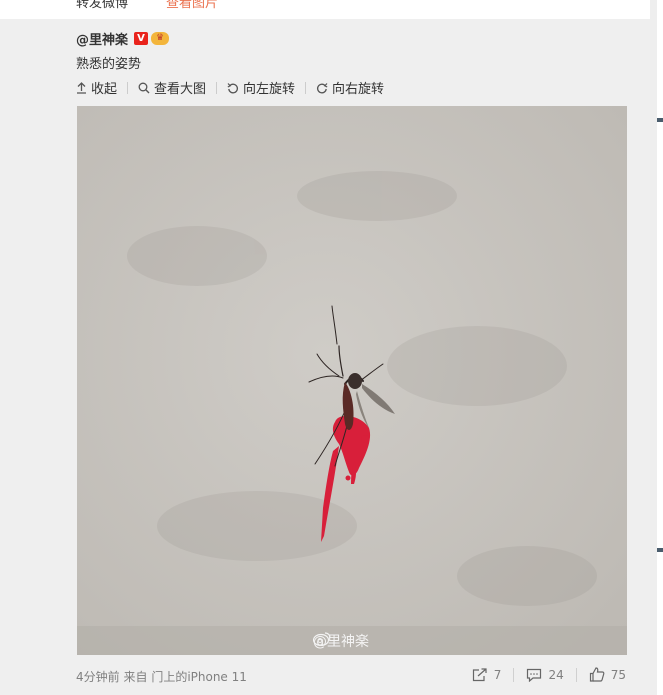  I want to click on post-meta: 4分钟前 来自 门上的iPhone 11, so click(161, 676).